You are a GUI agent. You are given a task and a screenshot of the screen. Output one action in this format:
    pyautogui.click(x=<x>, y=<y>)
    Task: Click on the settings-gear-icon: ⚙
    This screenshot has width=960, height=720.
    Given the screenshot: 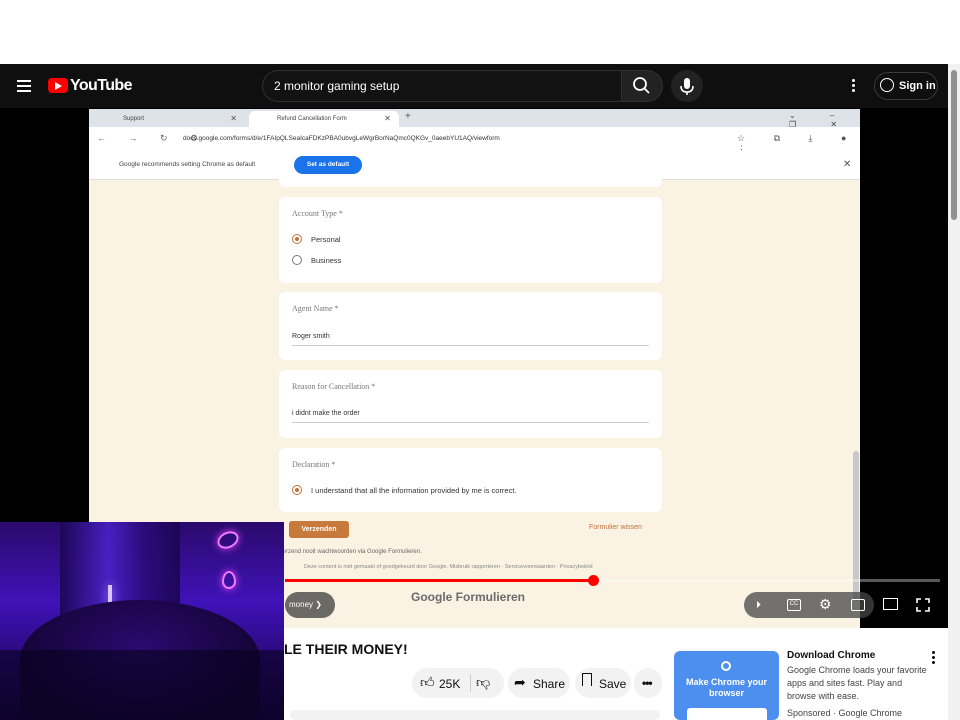 What is the action you would take?
    pyautogui.click(x=825, y=604)
    